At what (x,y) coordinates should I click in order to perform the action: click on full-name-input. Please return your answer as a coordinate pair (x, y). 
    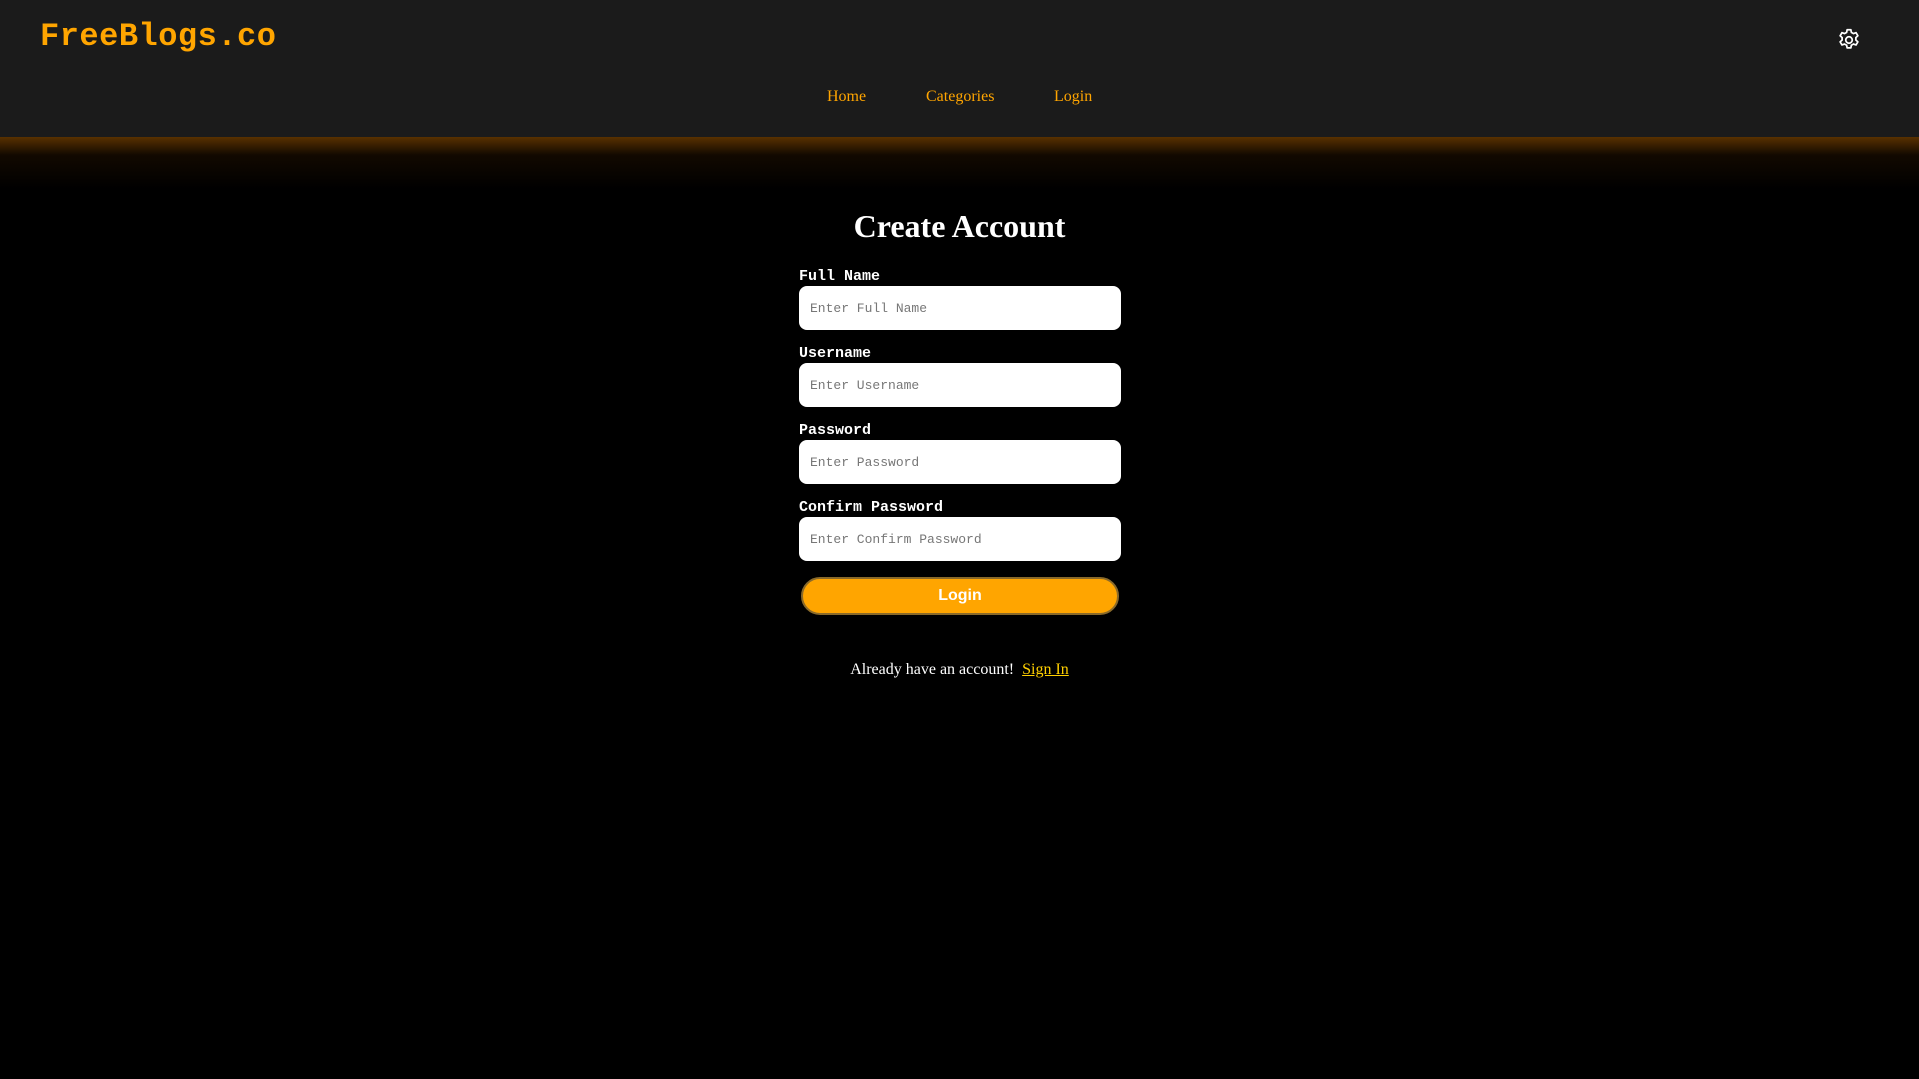
    Looking at the image, I should click on (960, 308).